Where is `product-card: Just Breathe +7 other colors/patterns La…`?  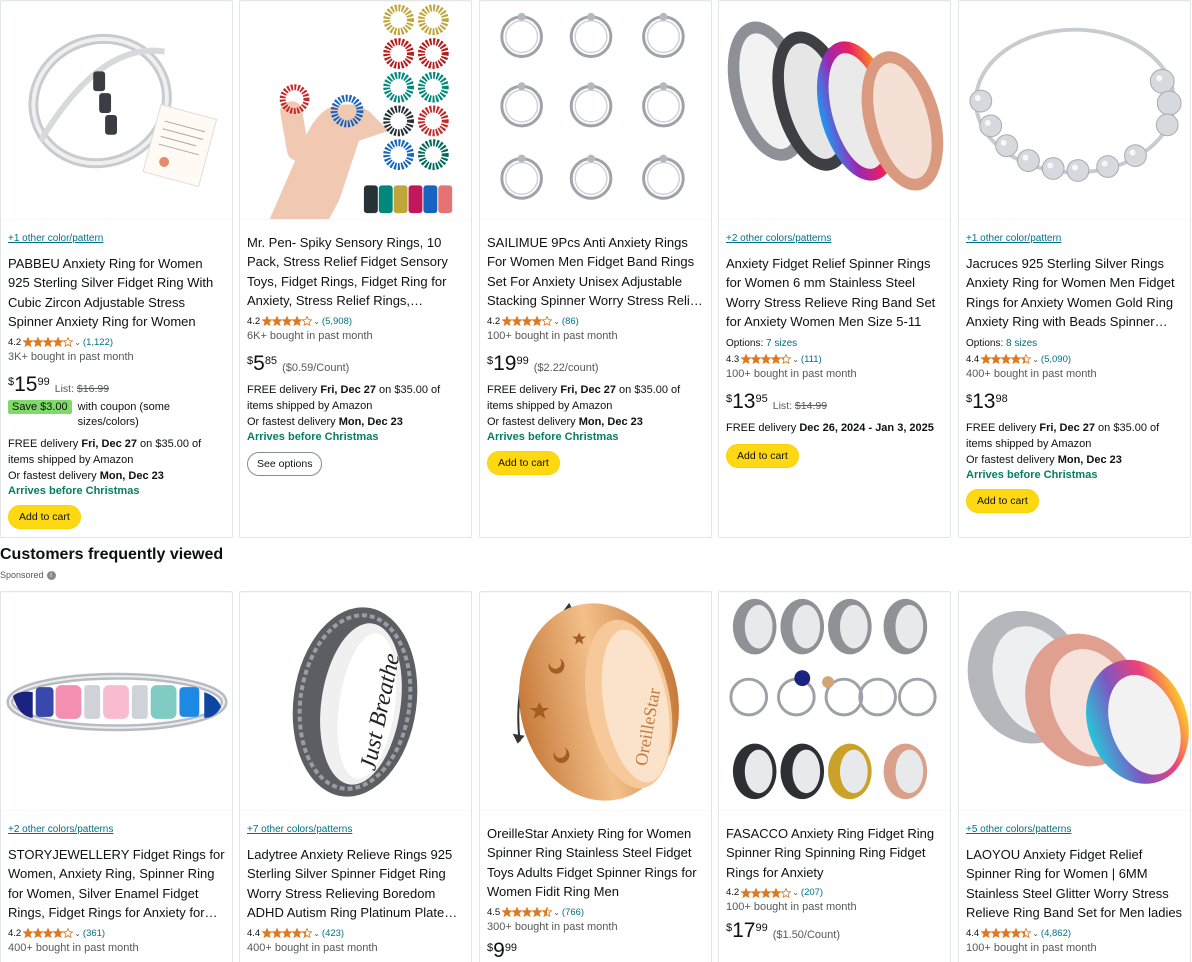 product-card: Just Breathe +7 other colors/patterns La… is located at coordinates (355, 776).